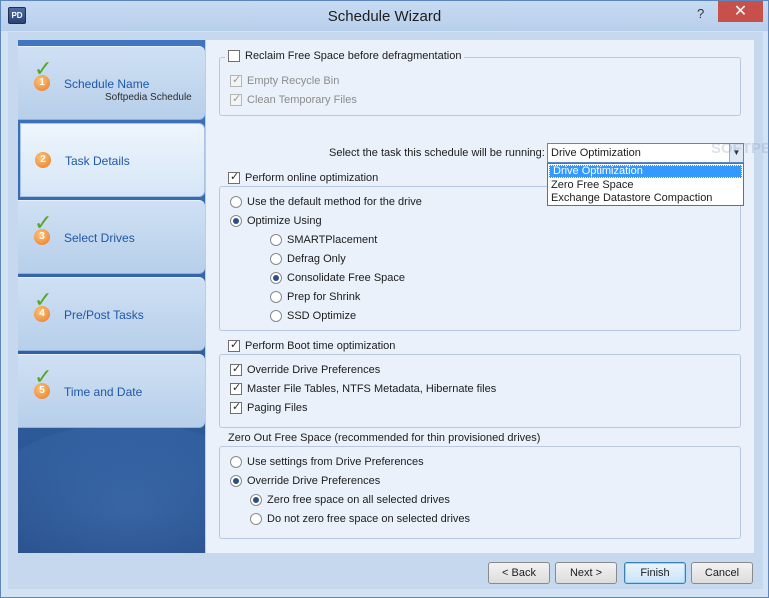  What do you see at coordinates (236, 369) in the screenshot?
I see `boot-override-checkbox` at bounding box center [236, 369].